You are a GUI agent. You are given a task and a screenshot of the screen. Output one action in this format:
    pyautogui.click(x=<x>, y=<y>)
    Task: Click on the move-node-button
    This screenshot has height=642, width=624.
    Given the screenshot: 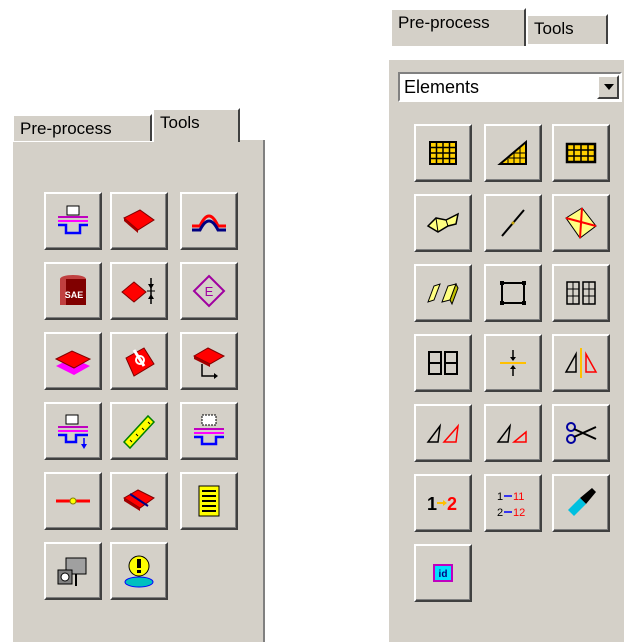 What is the action you would take?
    pyautogui.click(x=513, y=363)
    